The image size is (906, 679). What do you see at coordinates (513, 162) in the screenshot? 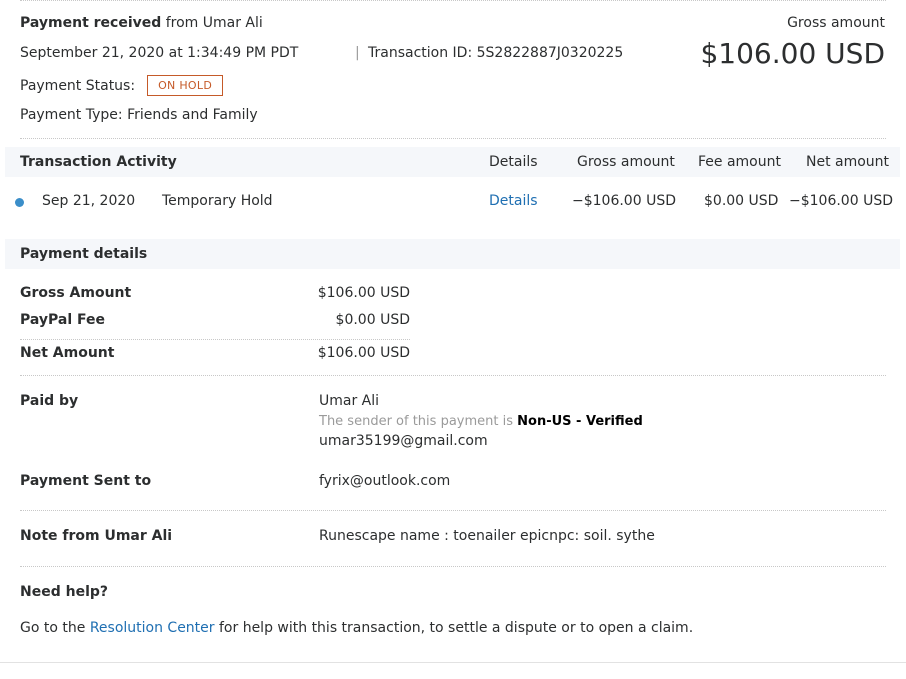
I see `column-details: Details` at bounding box center [513, 162].